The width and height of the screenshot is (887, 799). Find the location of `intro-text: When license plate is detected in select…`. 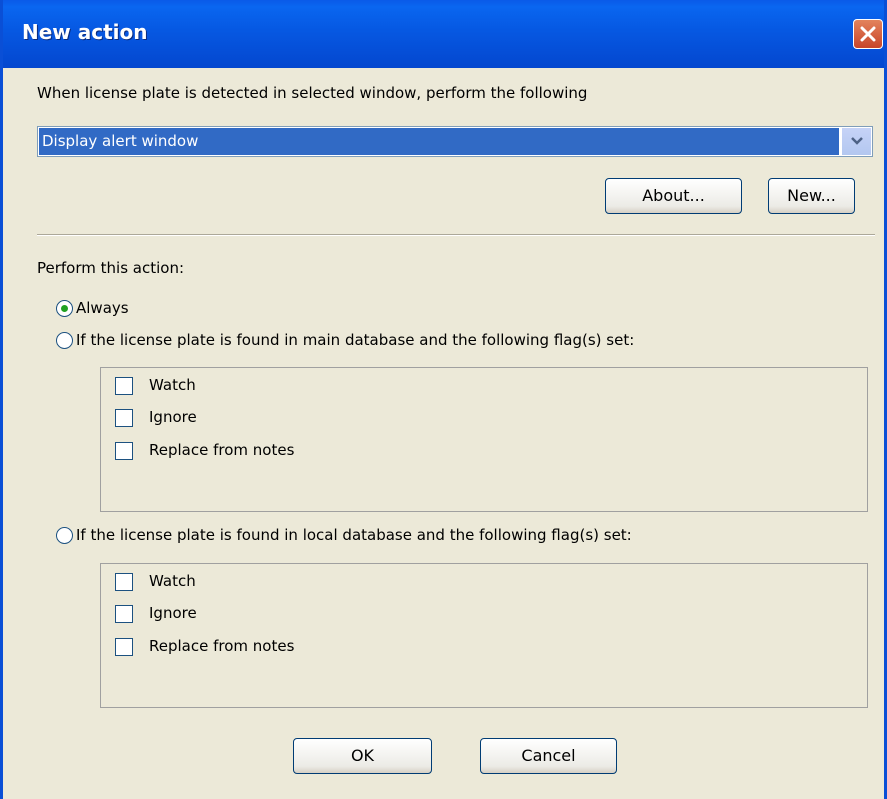

intro-text: When license plate is detected in select… is located at coordinates (312, 93).